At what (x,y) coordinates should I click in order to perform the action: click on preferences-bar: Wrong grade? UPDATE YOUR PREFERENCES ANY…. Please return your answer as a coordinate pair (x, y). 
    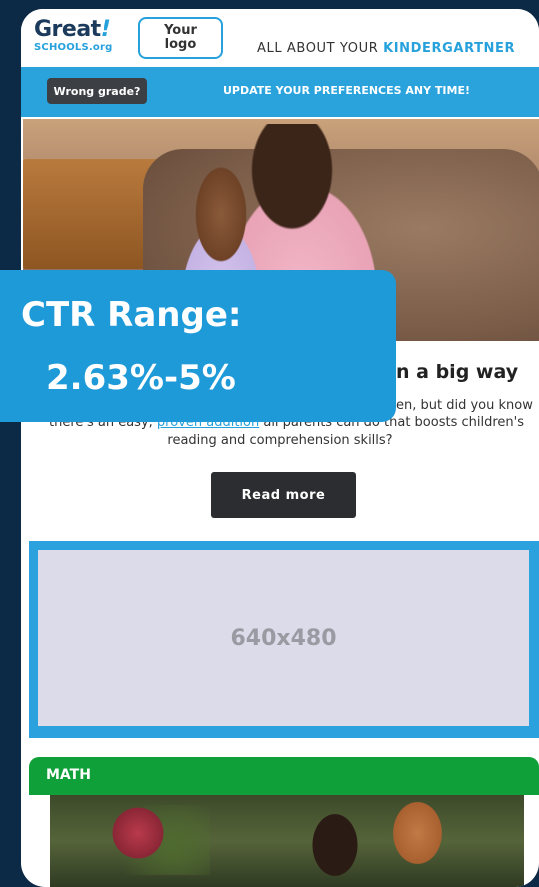
    Looking at the image, I should click on (280, 92).